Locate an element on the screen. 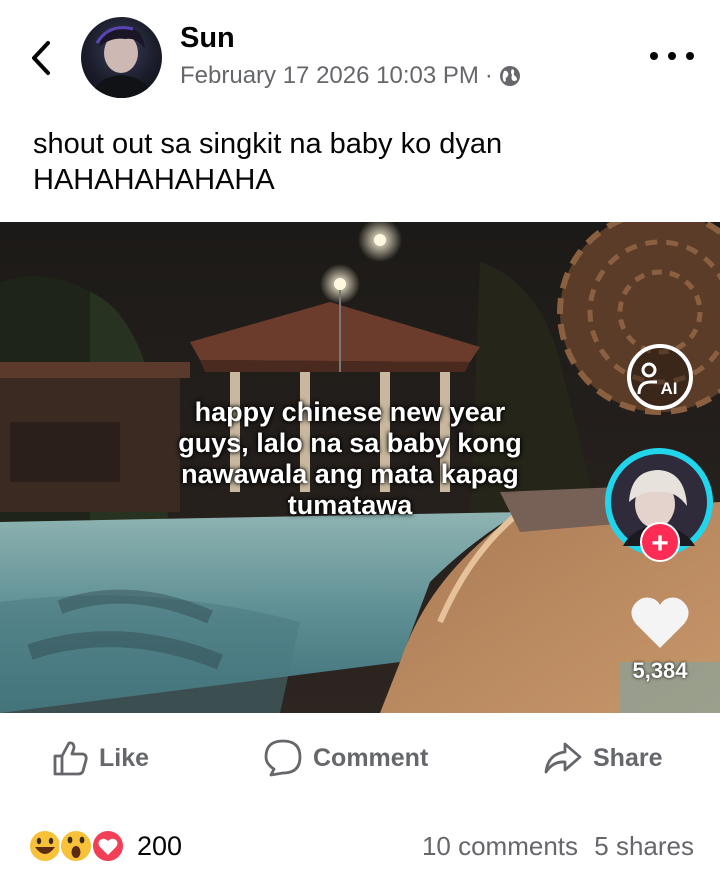 This screenshot has width=720, height=893. comment-button: Comment is located at coordinates (345, 758).